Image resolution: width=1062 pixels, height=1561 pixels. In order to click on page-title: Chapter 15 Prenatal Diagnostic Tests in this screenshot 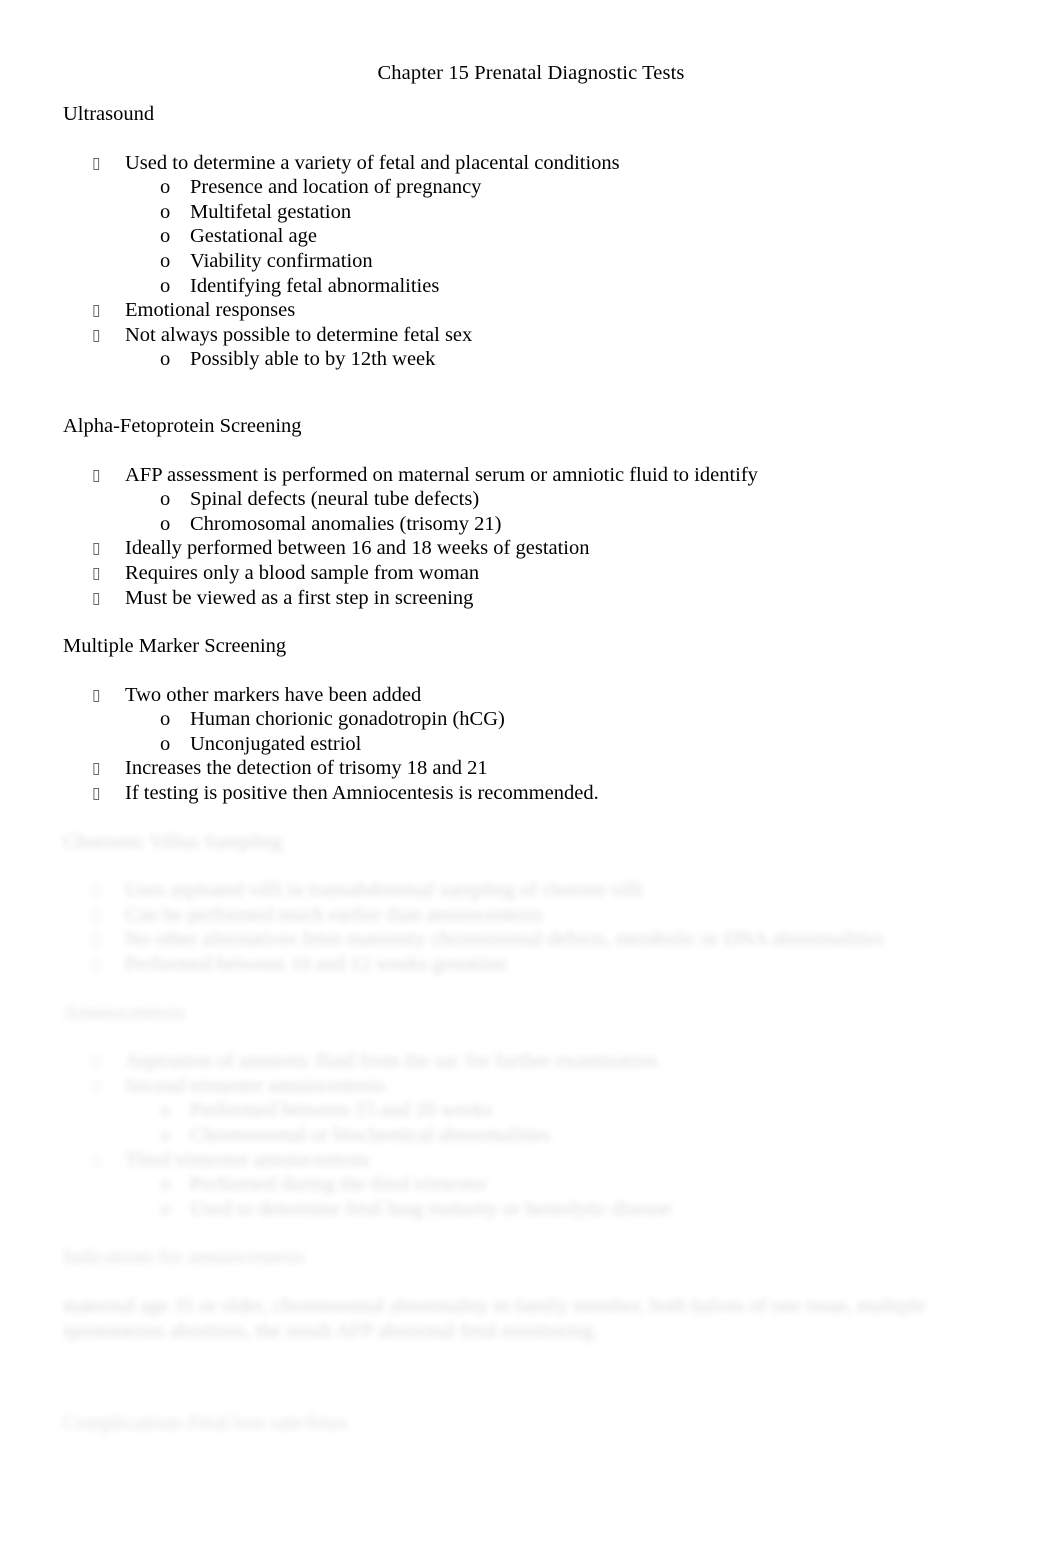, I will do `click(531, 73)`.